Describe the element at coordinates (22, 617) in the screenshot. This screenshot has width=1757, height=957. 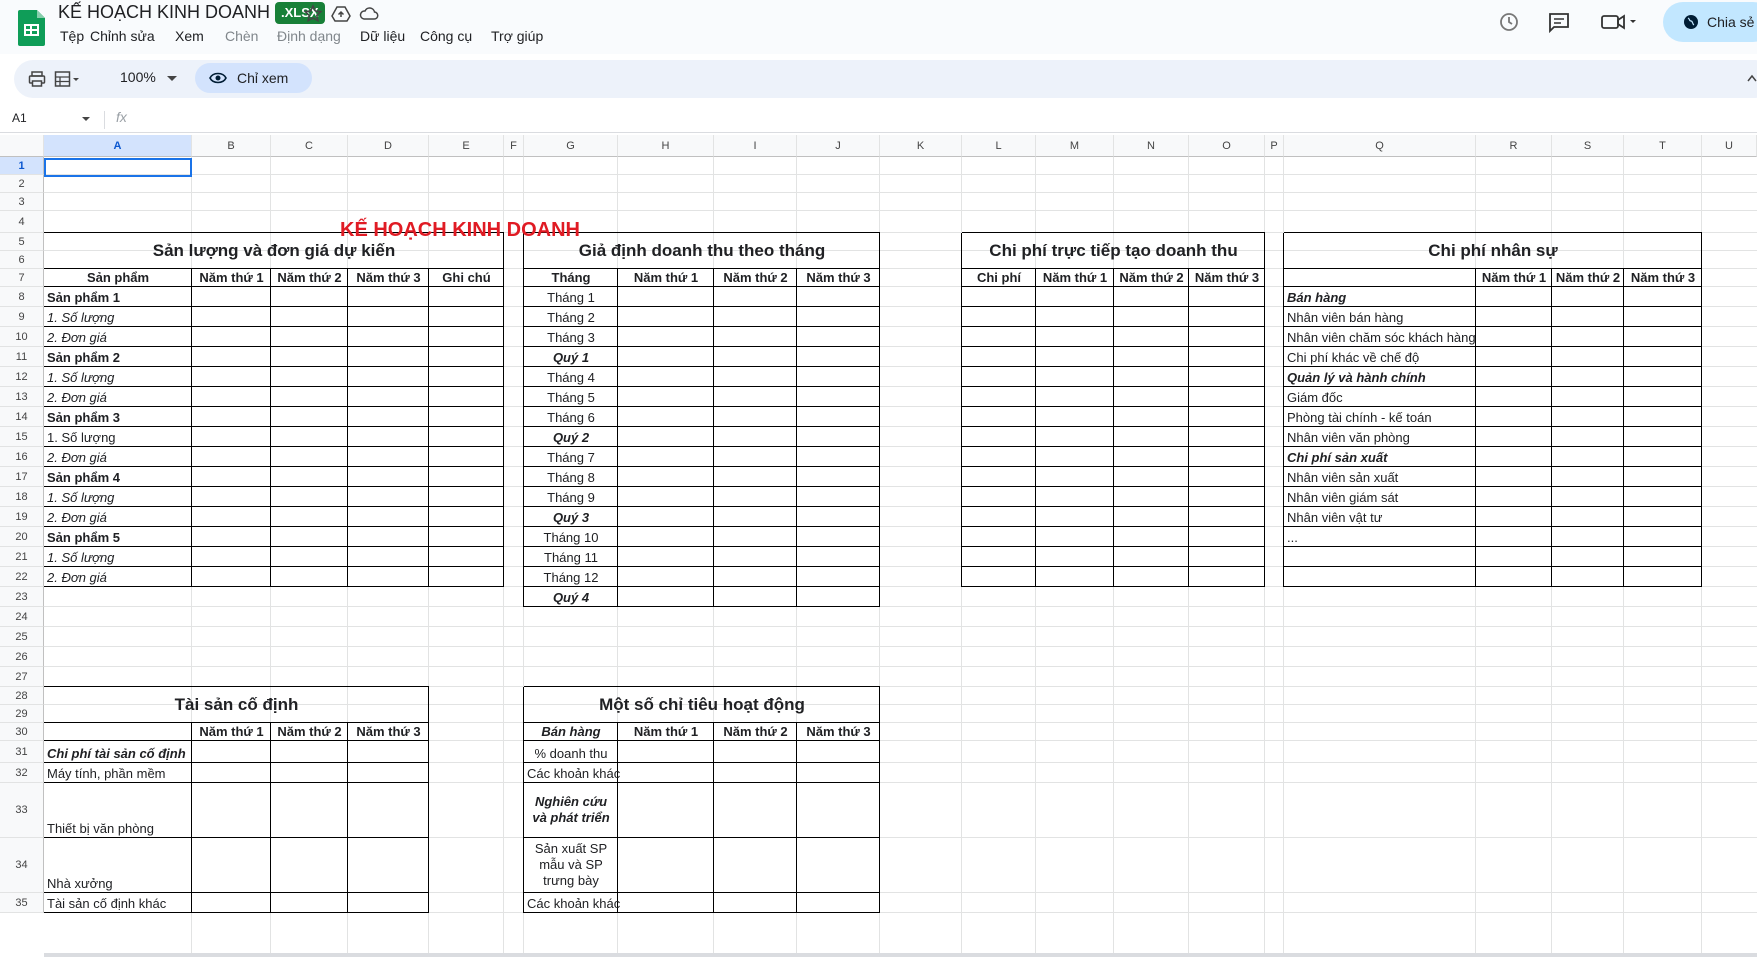
I see `row-header: 24` at that location.